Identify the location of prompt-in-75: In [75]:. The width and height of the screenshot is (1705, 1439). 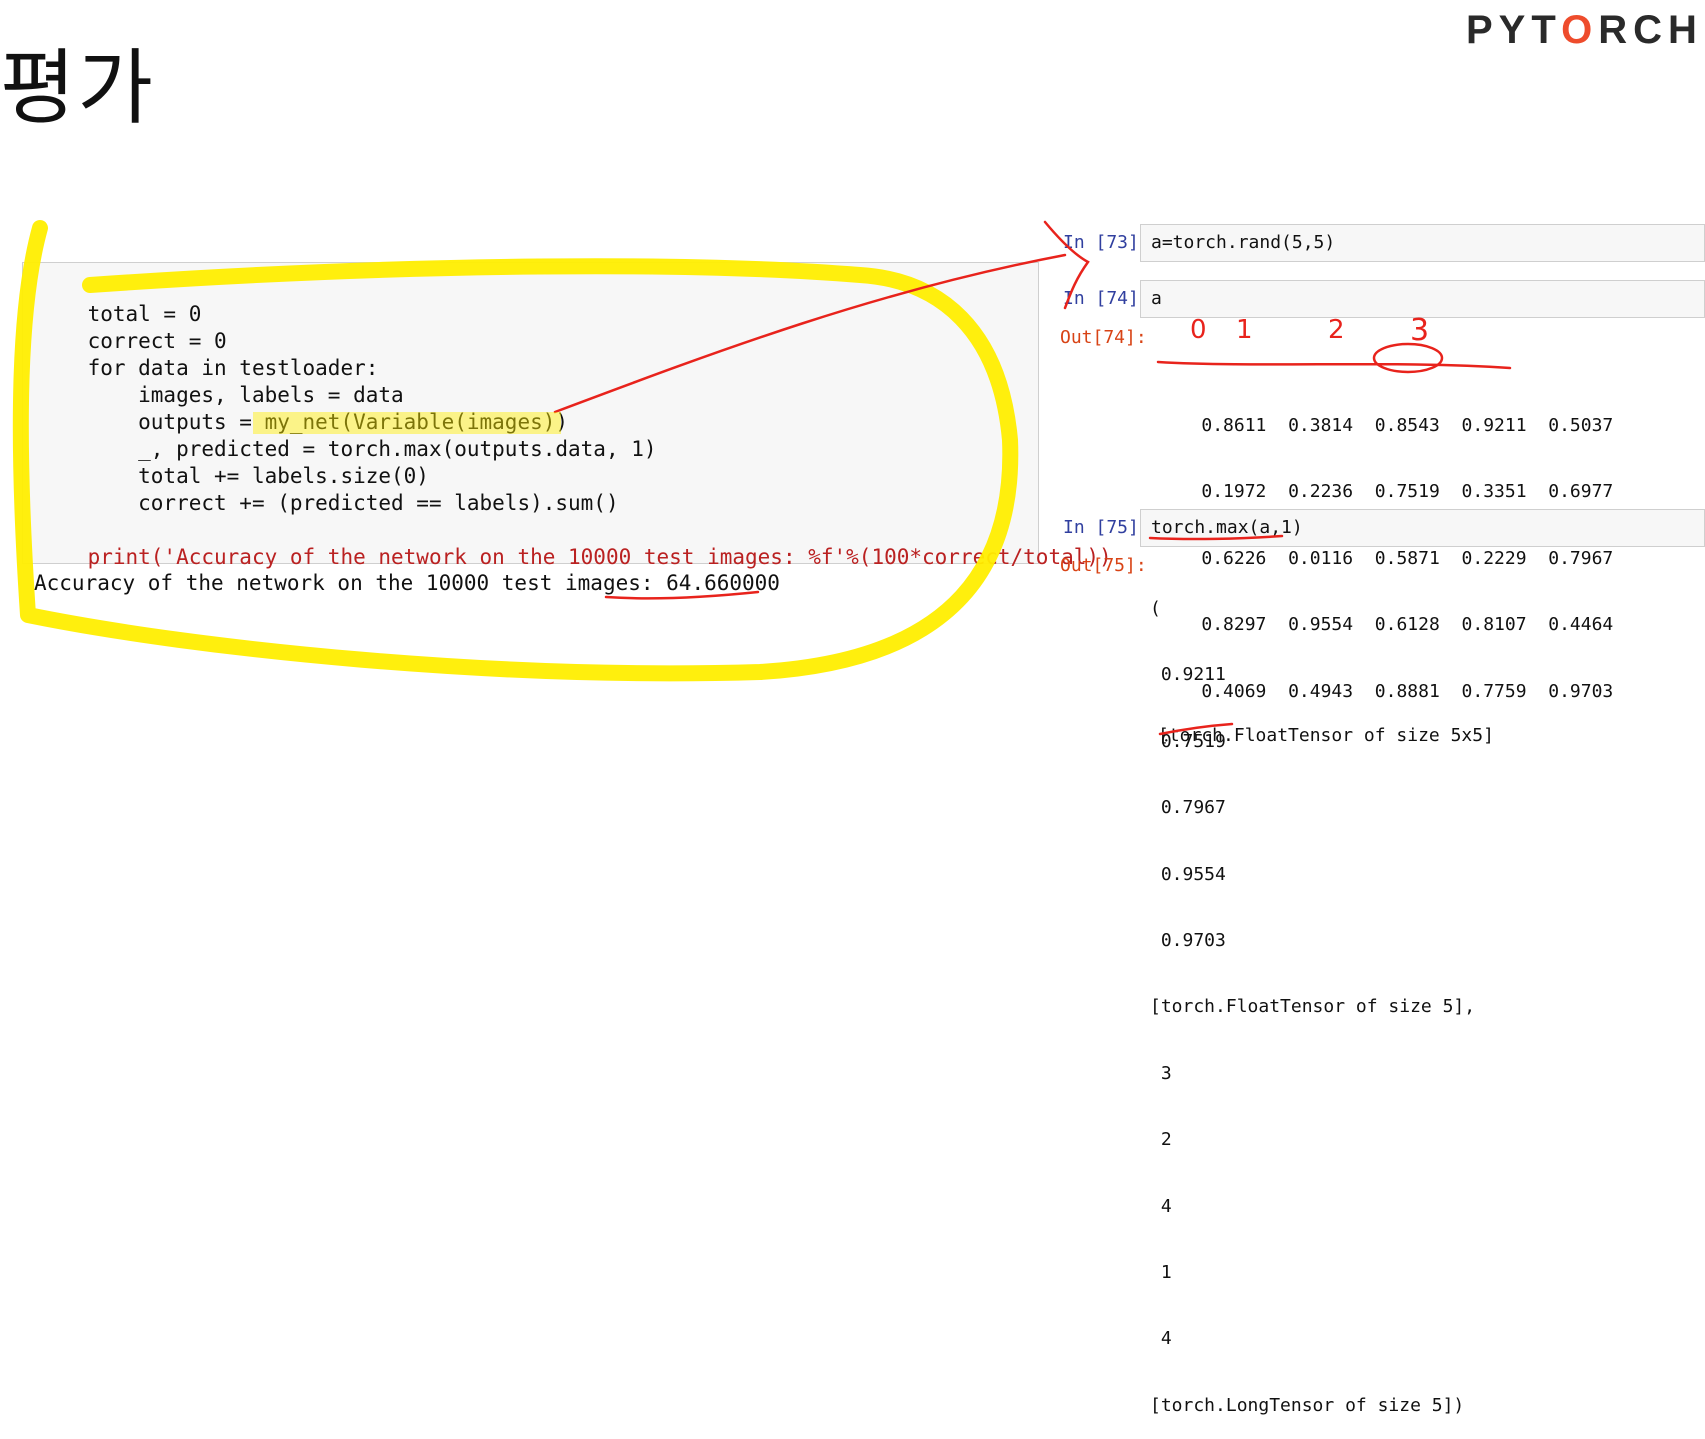
(1106, 527).